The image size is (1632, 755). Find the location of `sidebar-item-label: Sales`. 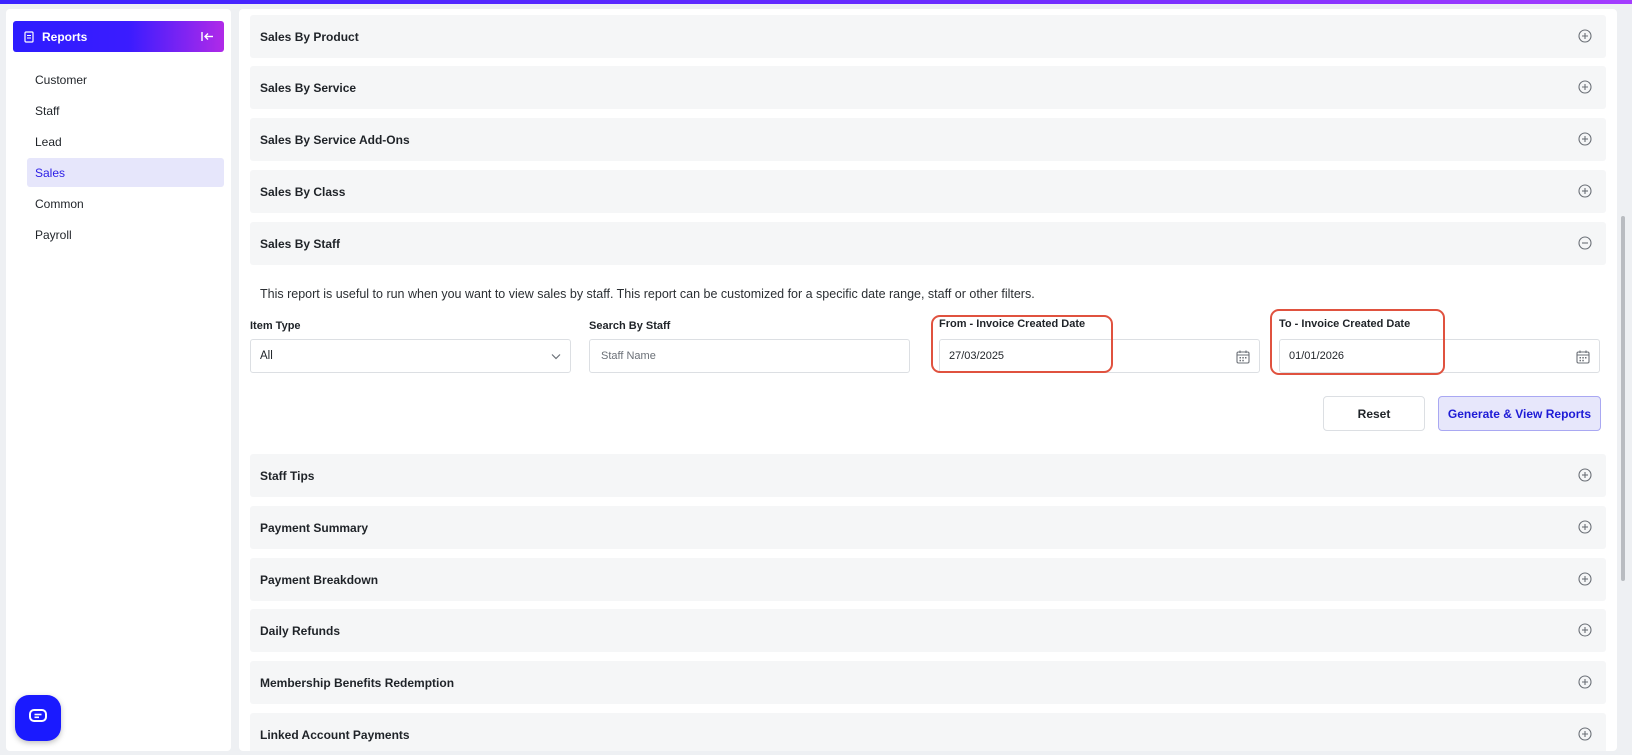

sidebar-item-label: Sales is located at coordinates (50, 172).